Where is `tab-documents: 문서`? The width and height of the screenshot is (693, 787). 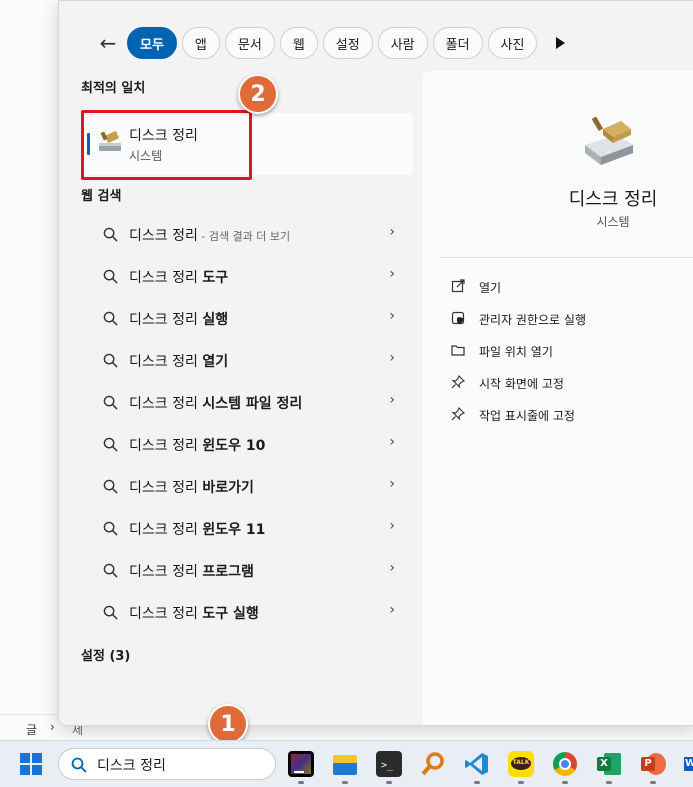
tab-documents: 문서 is located at coordinates (249, 43).